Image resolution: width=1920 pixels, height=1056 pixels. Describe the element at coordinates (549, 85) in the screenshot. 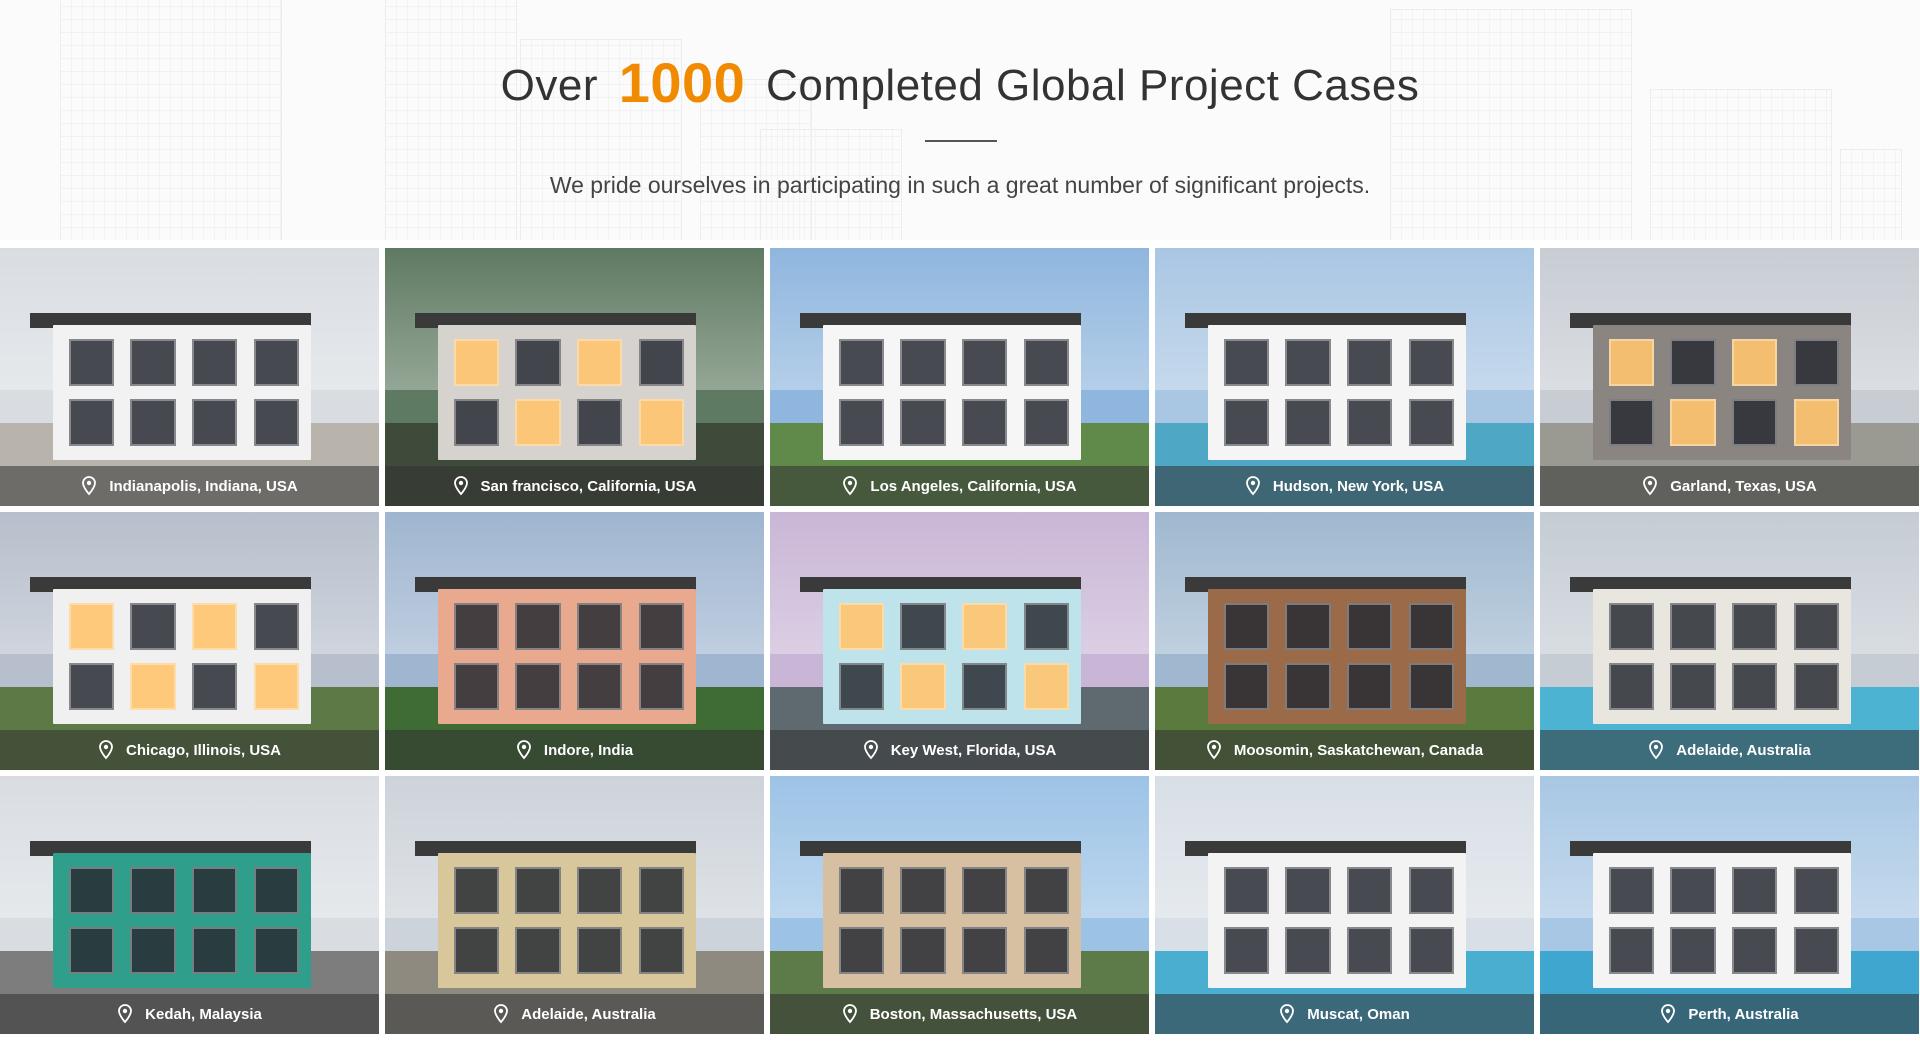

I see `title-prefix: Over` at that location.